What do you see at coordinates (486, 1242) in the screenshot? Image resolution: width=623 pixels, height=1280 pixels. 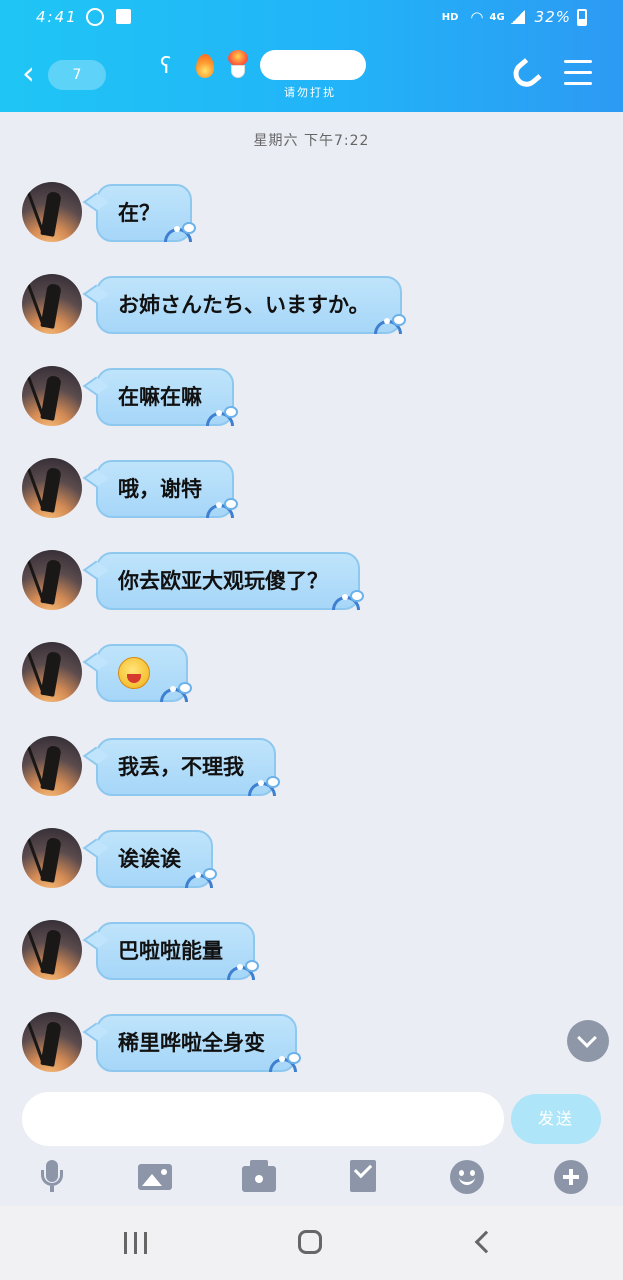 I see `system-back-button` at bounding box center [486, 1242].